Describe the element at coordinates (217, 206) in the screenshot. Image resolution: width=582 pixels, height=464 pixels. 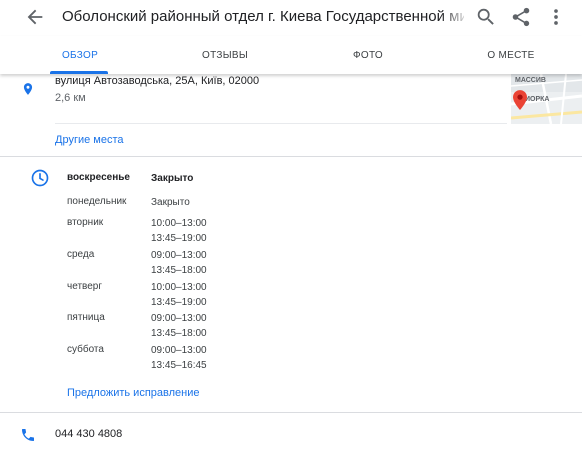
I see `hours-row-monday: понедельник Закрыто` at that location.